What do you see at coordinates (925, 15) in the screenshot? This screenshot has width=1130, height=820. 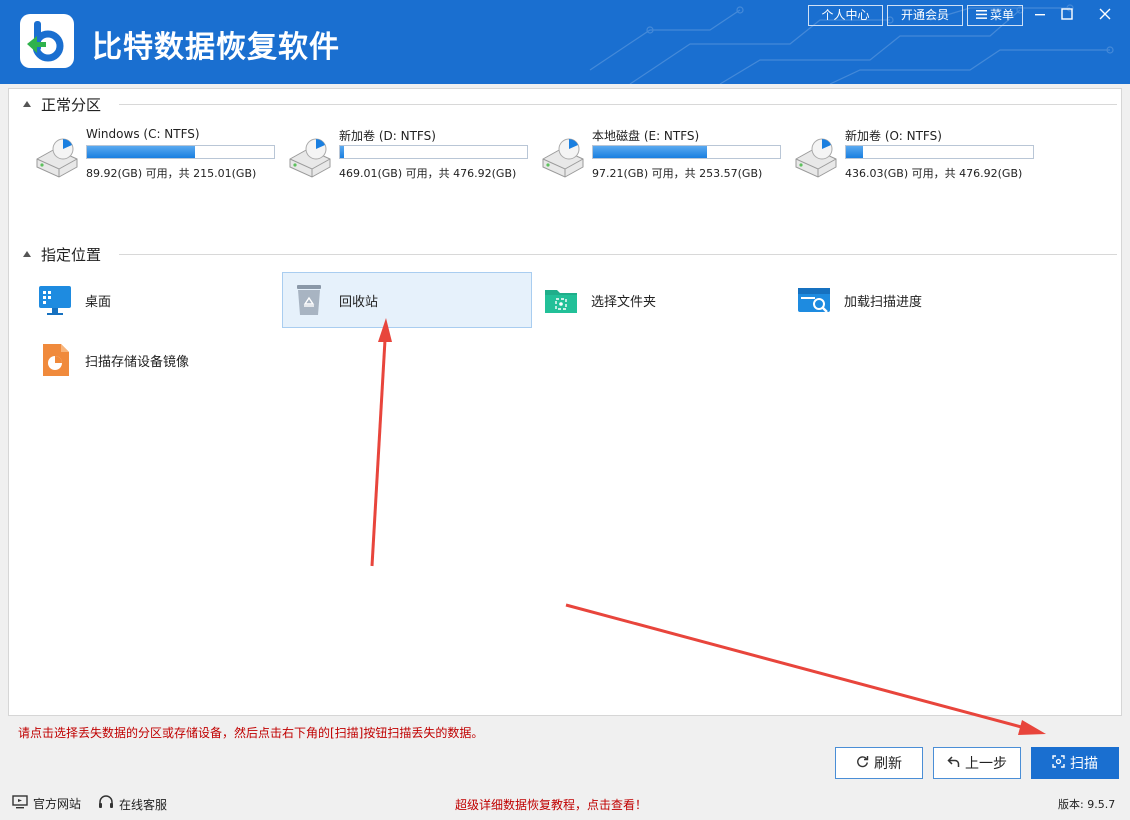 I see `vip-button: 开通会员` at bounding box center [925, 15].